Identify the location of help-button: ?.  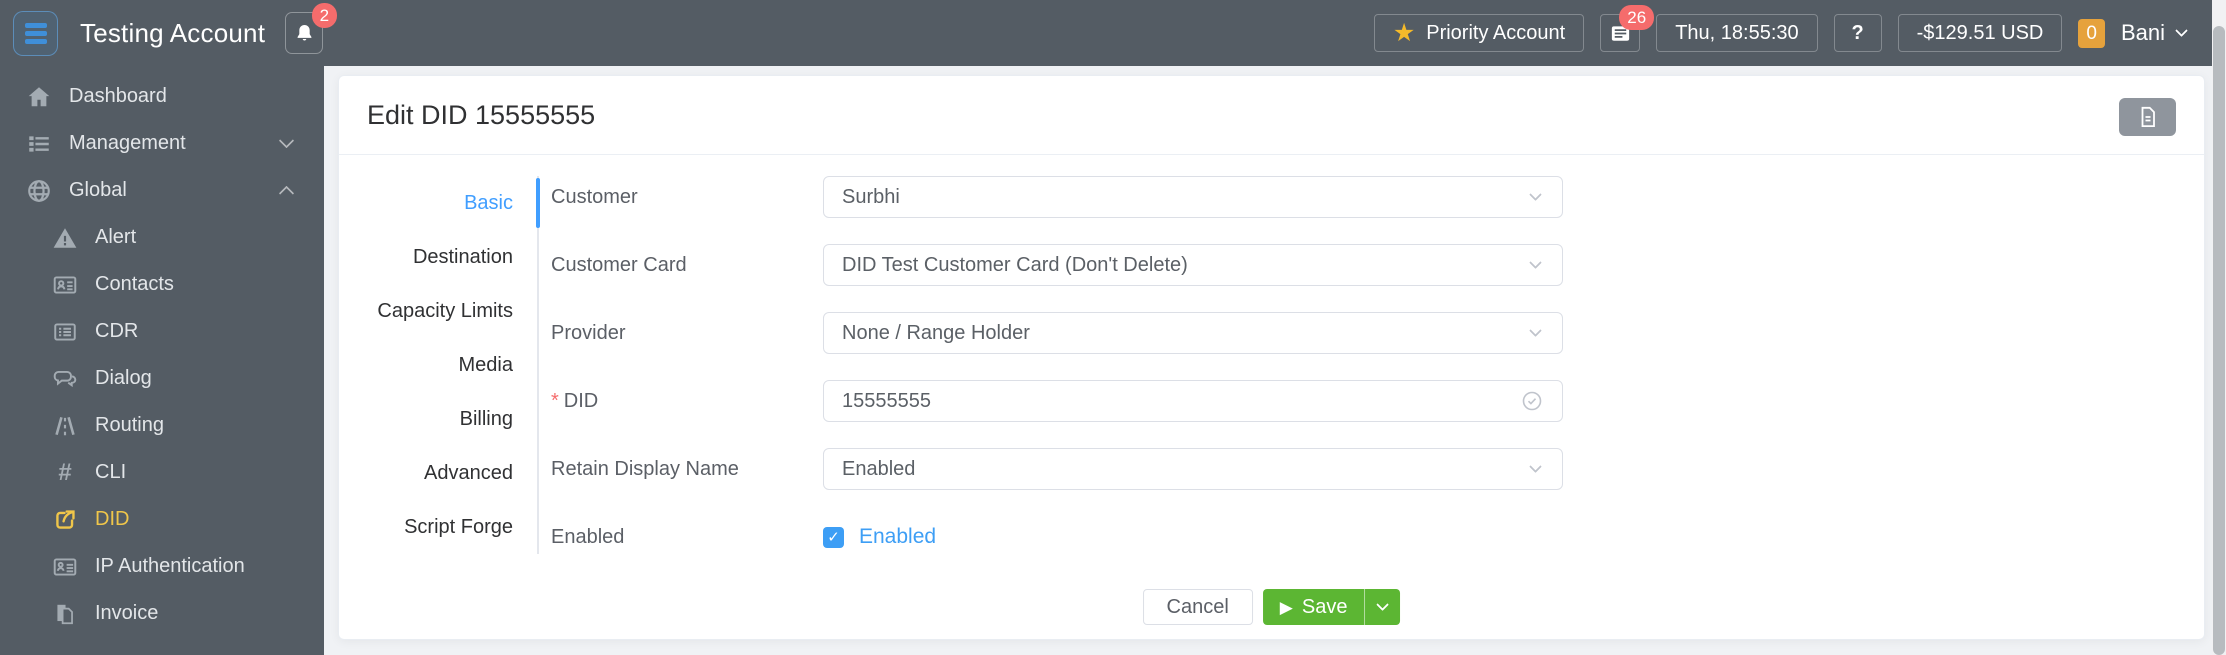
(1857, 33).